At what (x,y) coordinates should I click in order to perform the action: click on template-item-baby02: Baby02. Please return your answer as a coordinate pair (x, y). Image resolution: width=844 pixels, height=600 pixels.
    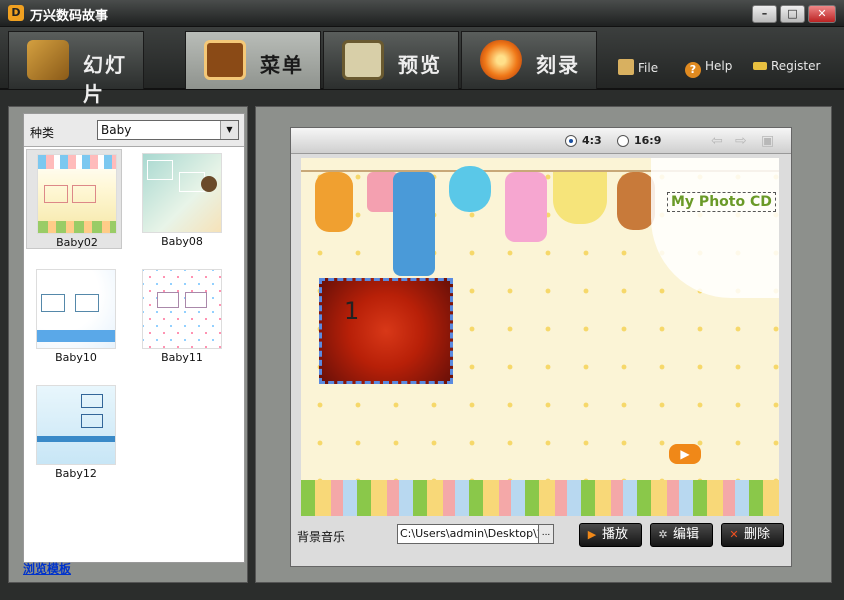
    Looking at the image, I should click on (74, 199).